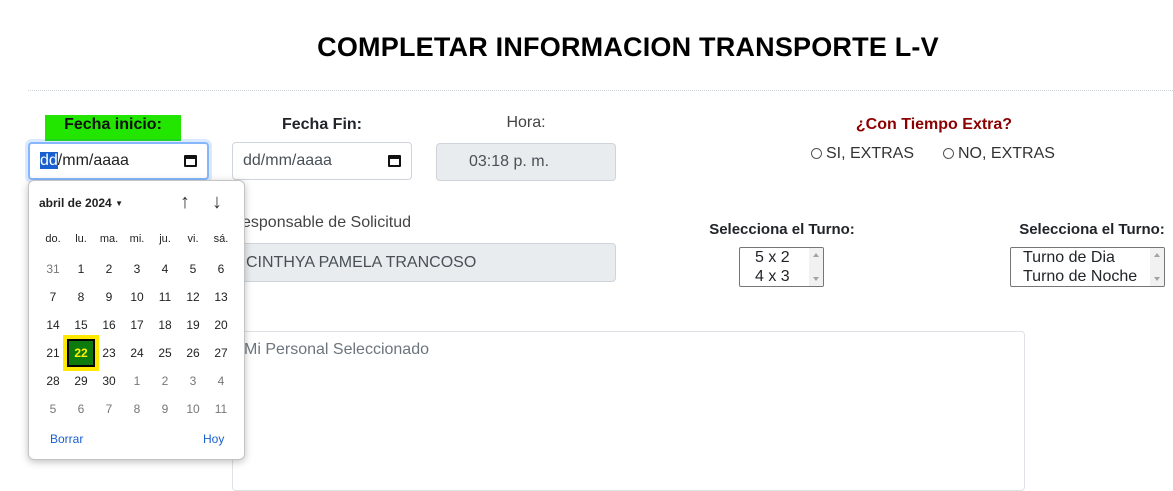 This screenshot has width=1173, height=491. I want to click on calendar-day: 28, so click(53, 381).